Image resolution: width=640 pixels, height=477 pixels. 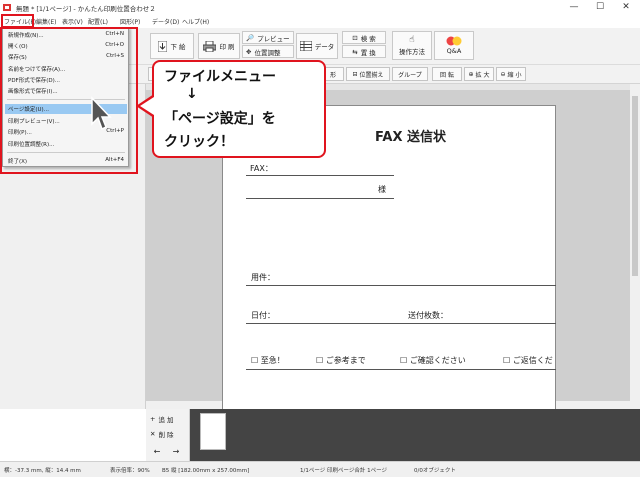 What do you see at coordinates (163, 46) in the screenshot?
I see `download-icon` at bounding box center [163, 46].